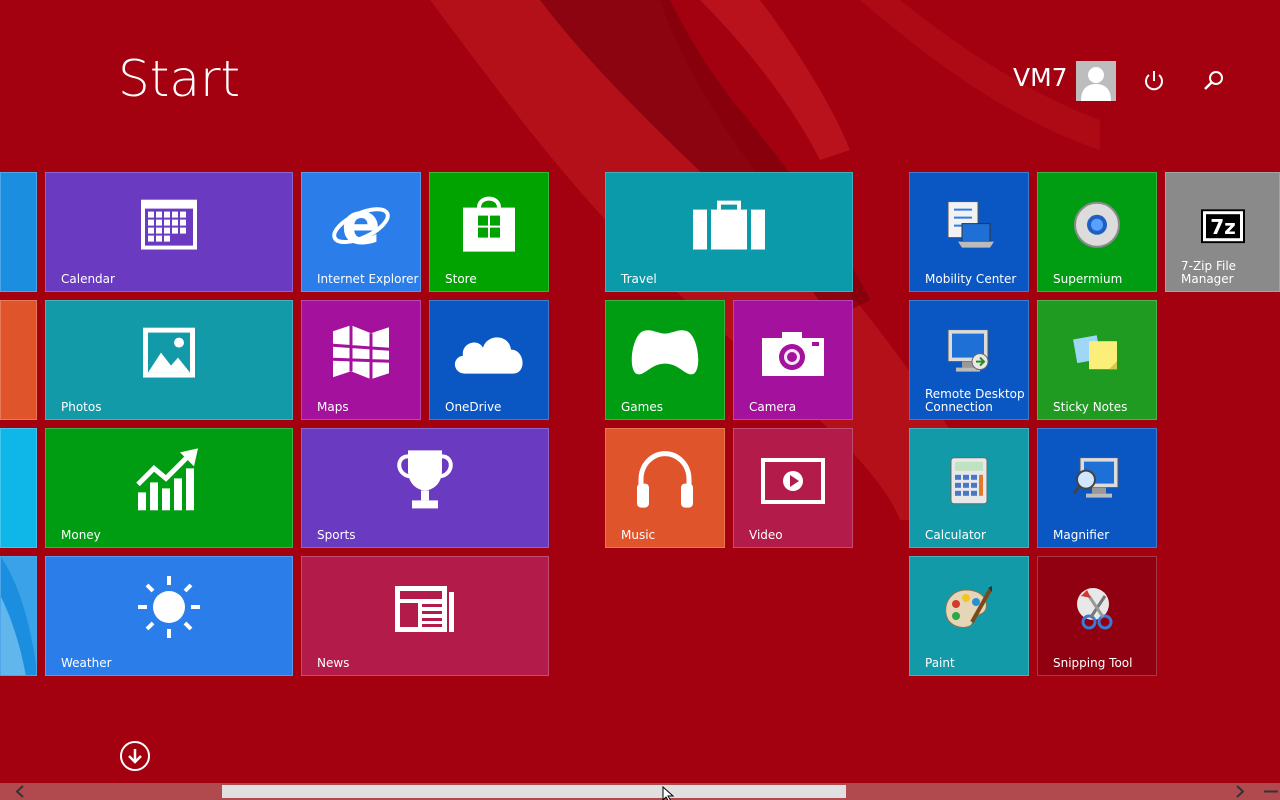 The image size is (1280, 800). Describe the element at coordinates (969, 355) in the screenshot. I see `remote-desktop-icon` at that location.